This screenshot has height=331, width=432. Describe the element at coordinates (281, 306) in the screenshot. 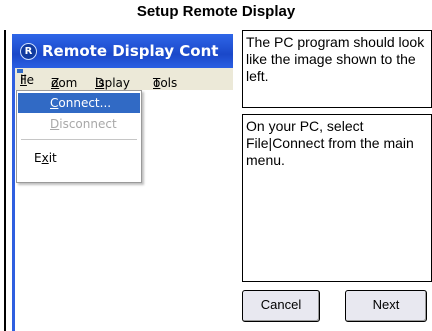

I see `cancel-button: Cancel` at that location.